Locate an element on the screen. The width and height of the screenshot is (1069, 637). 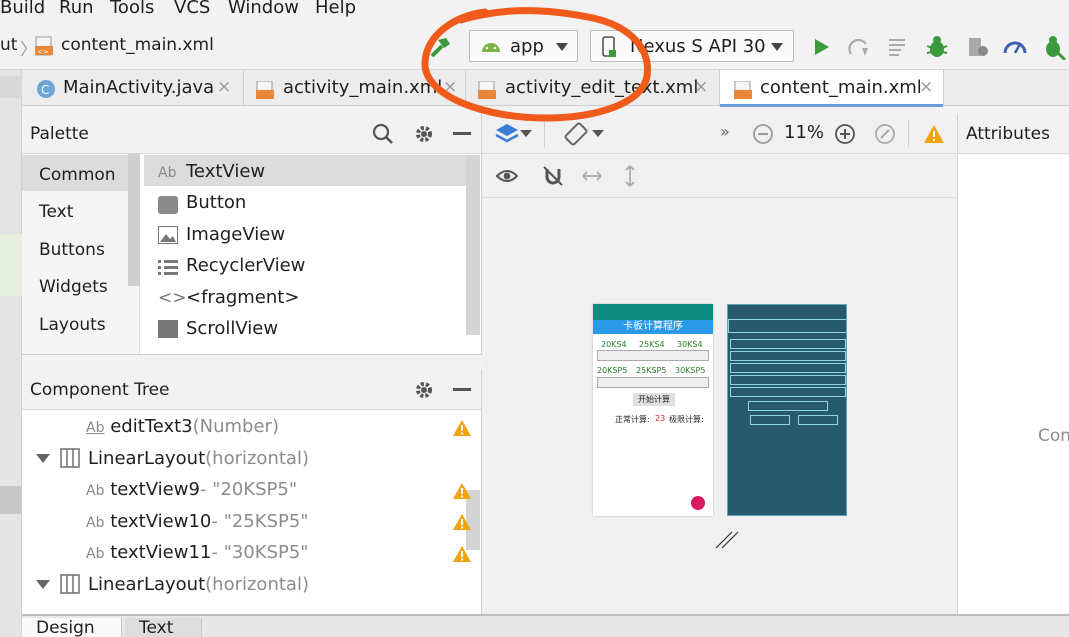
tab-label: activity_main.xml is located at coordinates (363, 87).